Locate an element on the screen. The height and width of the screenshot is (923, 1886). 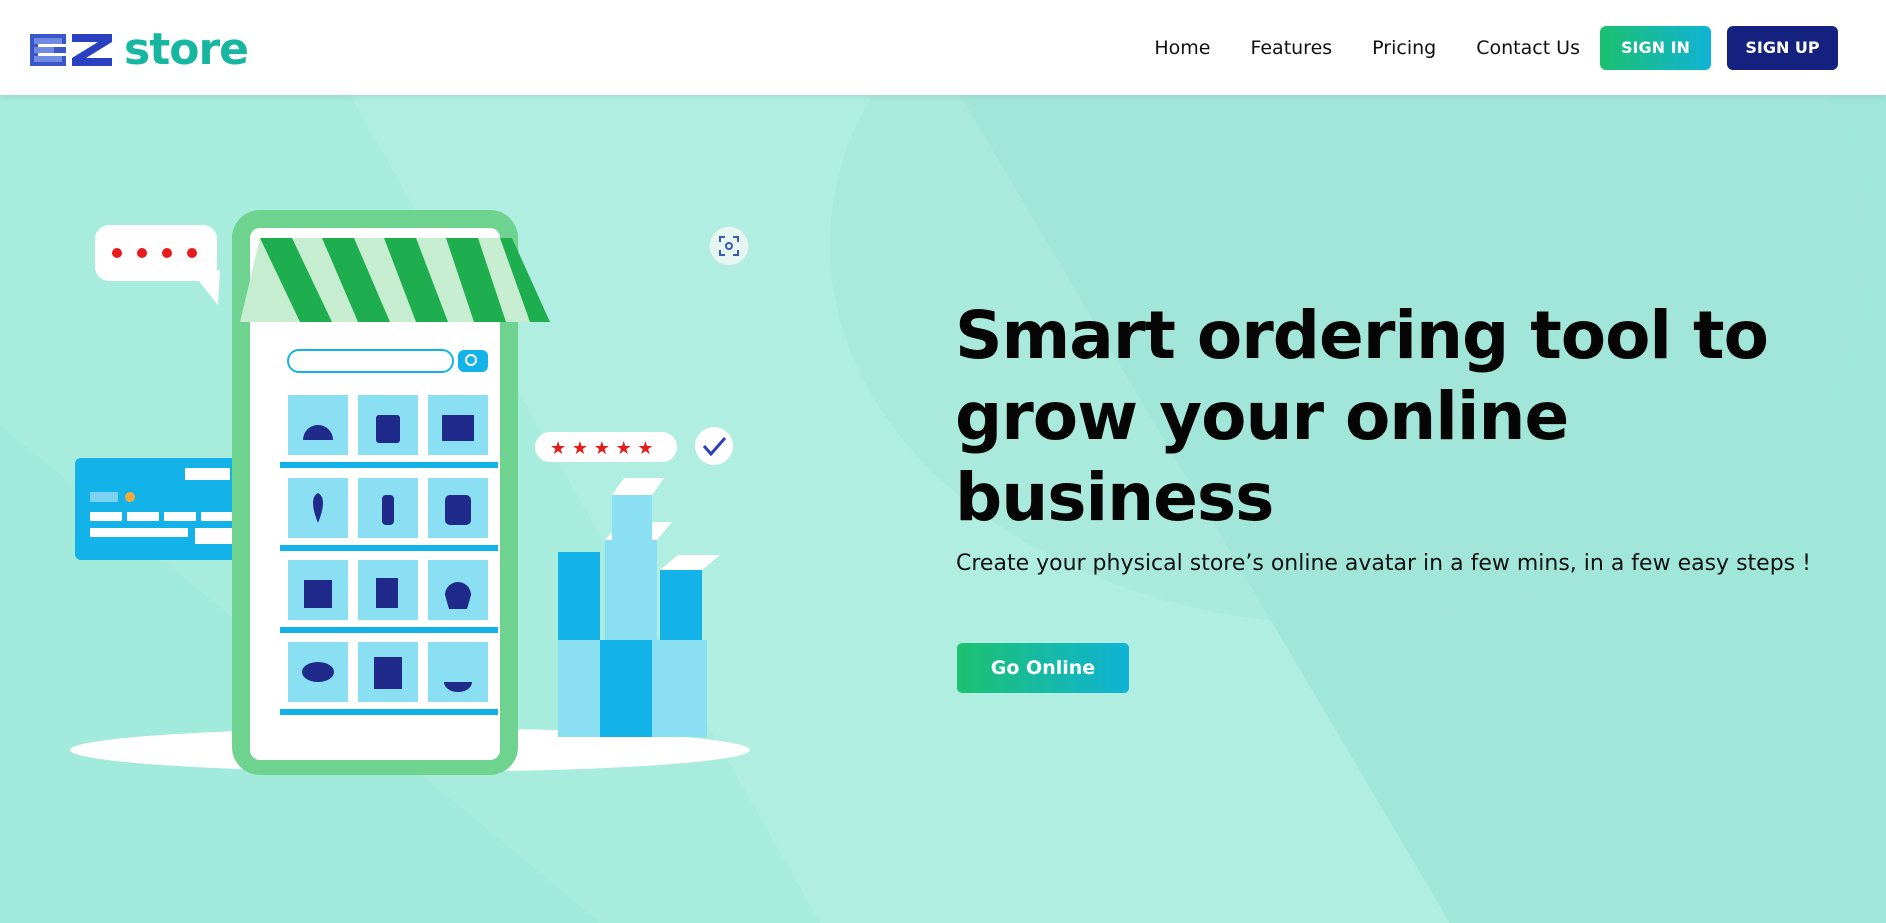
ez-logo-mark is located at coordinates (71, 50).